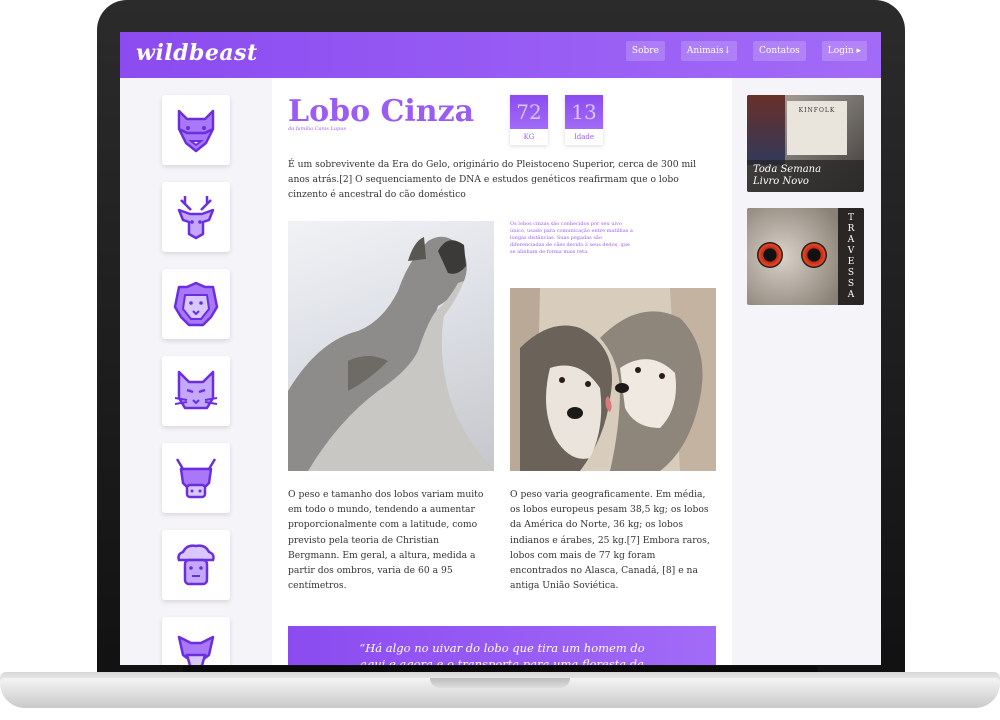  I want to click on sidebar-item-dog, so click(196, 641).